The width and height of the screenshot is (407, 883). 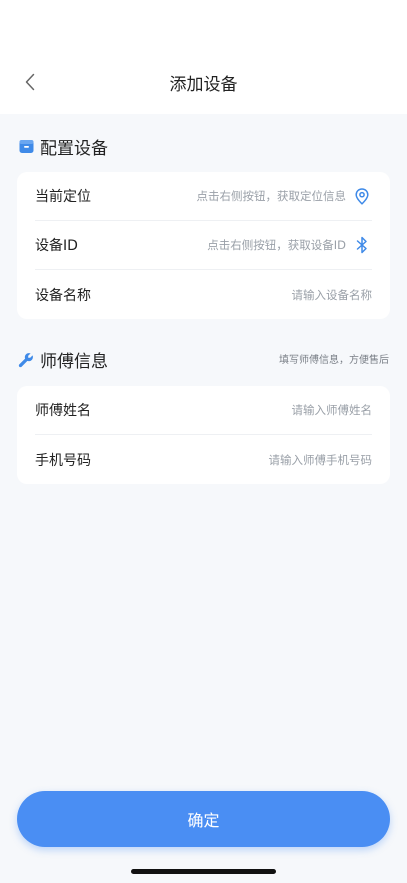 I want to click on home-indicator, so click(x=203, y=871).